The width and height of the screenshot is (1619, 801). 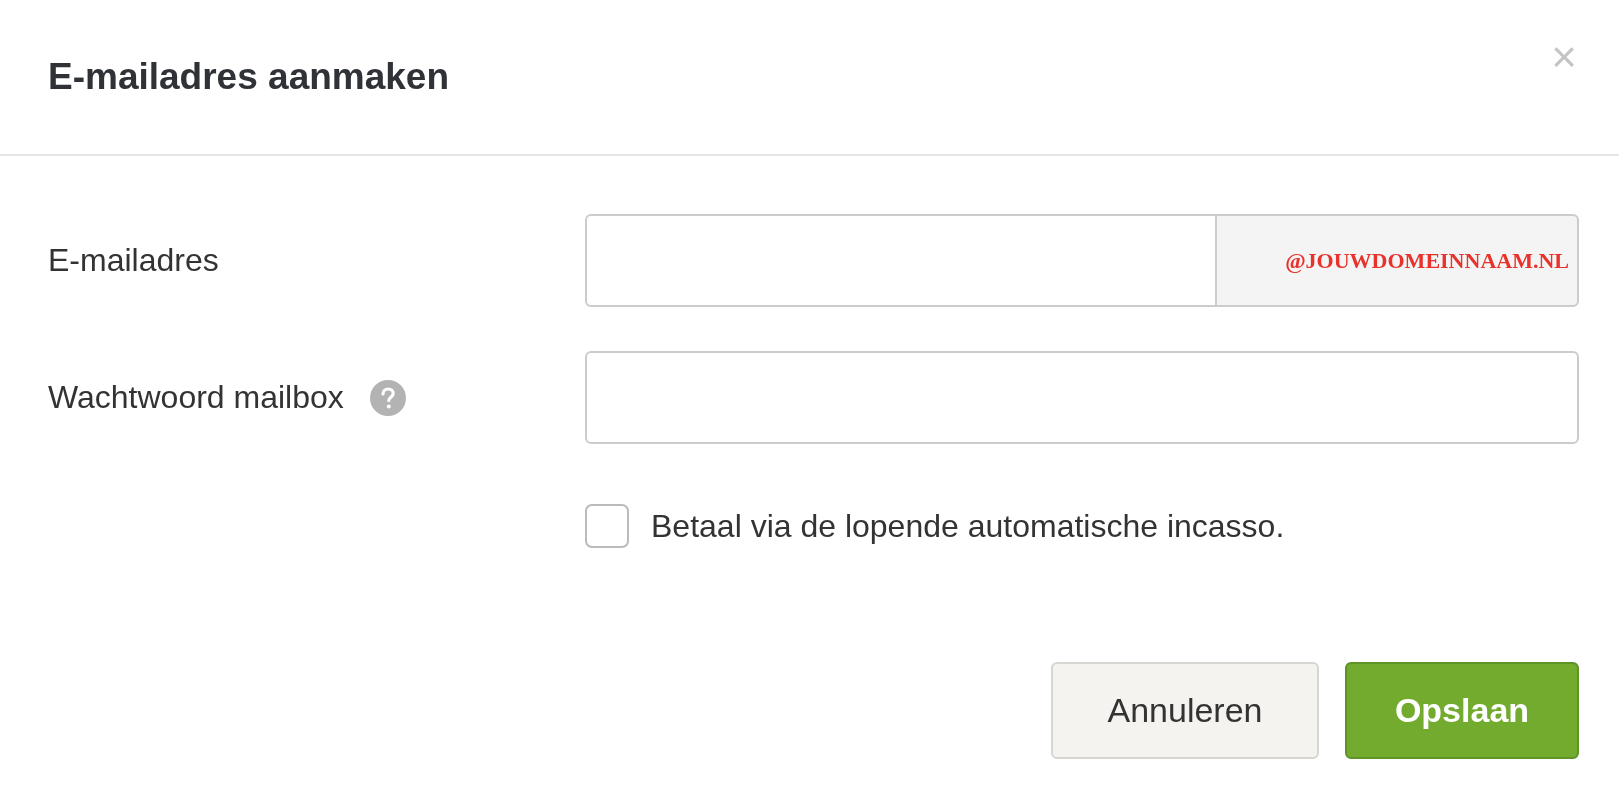 I want to click on password-field, so click(x=1082, y=397).